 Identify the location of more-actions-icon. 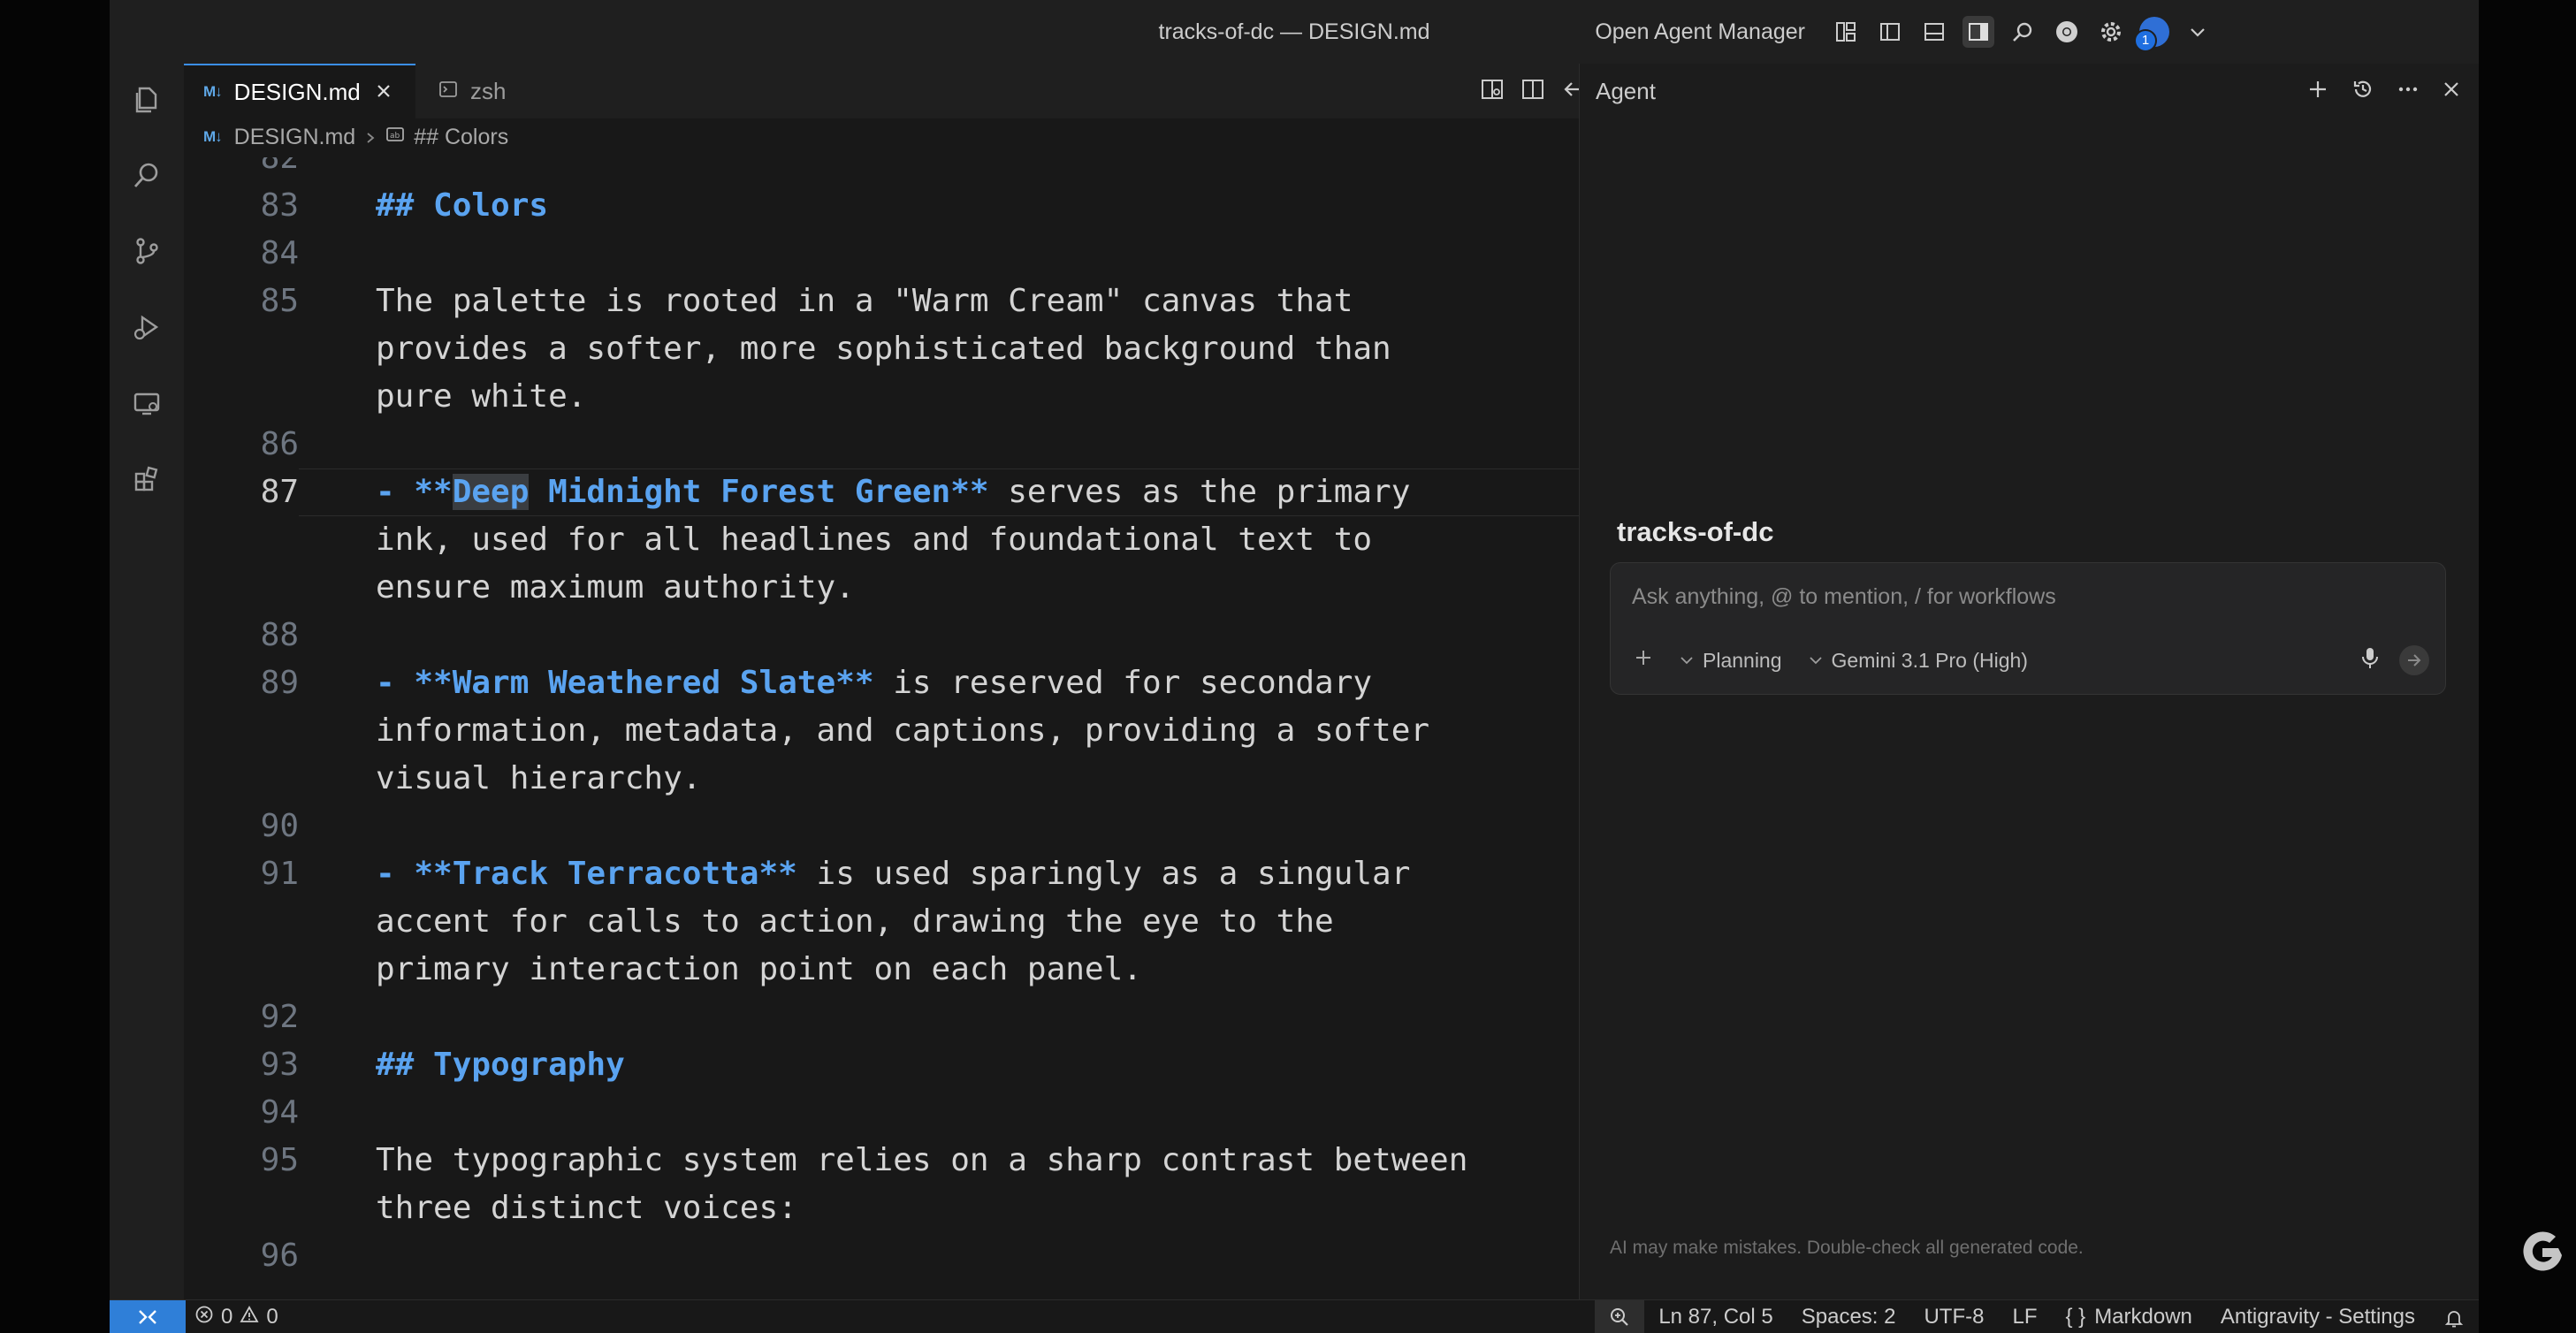
(2408, 92).